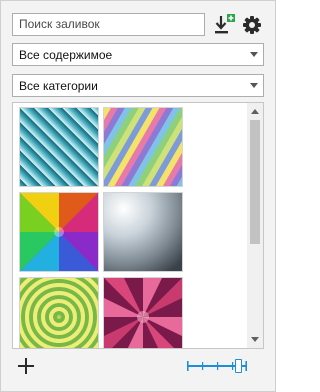 Image resolution: width=320 pixels, height=392 pixels. What do you see at coordinates (59, 24) in the screenshot?
I see `search-placeholder: Поиск заливок` at bounding box center [59, 24].